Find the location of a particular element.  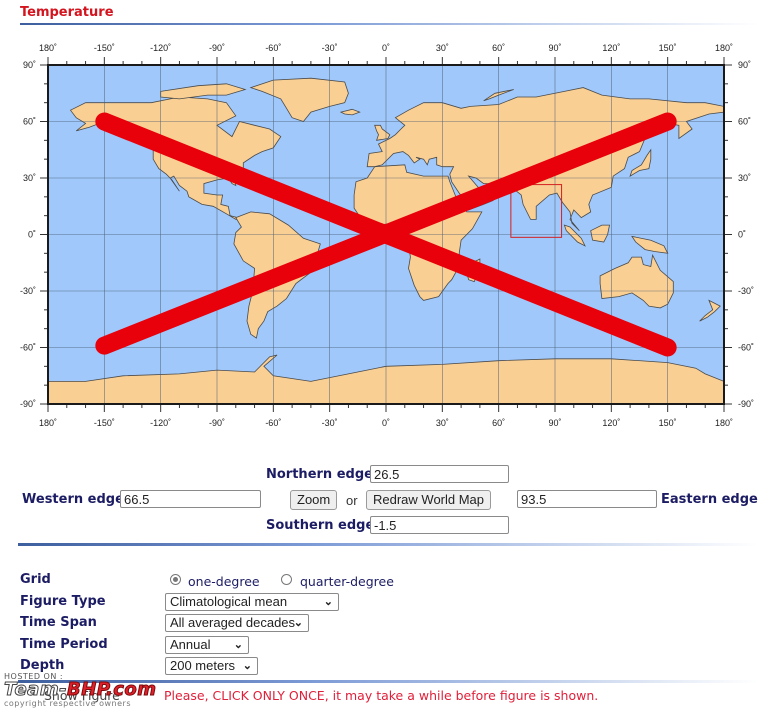

lat-label-right: 60˚ is located at coordinates (744, 122).